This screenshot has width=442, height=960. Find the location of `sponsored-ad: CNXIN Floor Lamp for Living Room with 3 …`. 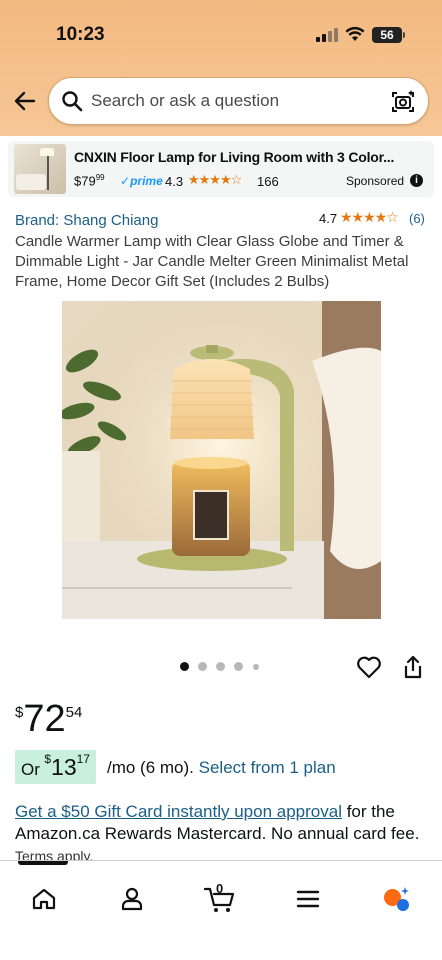

sponsored-ad: CNXIN Floor Lamp for Living Room with 3 … is located at coordinates (221, 169).